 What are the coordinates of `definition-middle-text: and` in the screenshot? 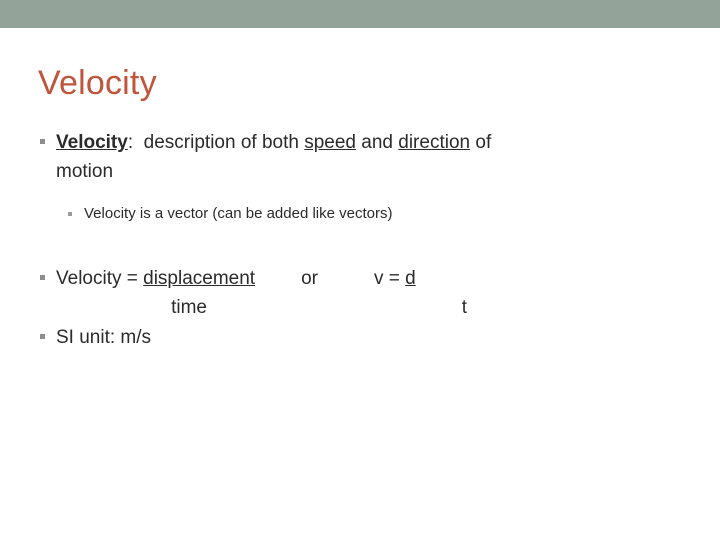 It's located at (377, 142).